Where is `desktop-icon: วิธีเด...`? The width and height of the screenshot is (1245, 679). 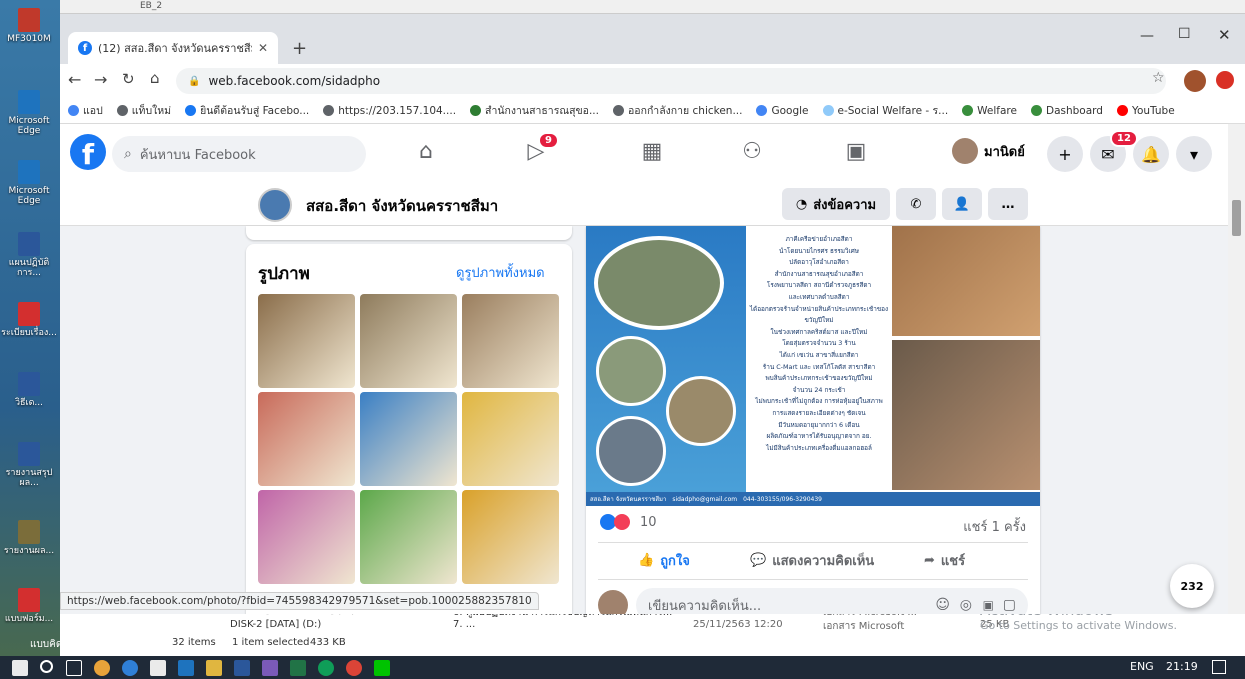
desktop-icon: วิธีเด... is located at coordinates (29, 390).